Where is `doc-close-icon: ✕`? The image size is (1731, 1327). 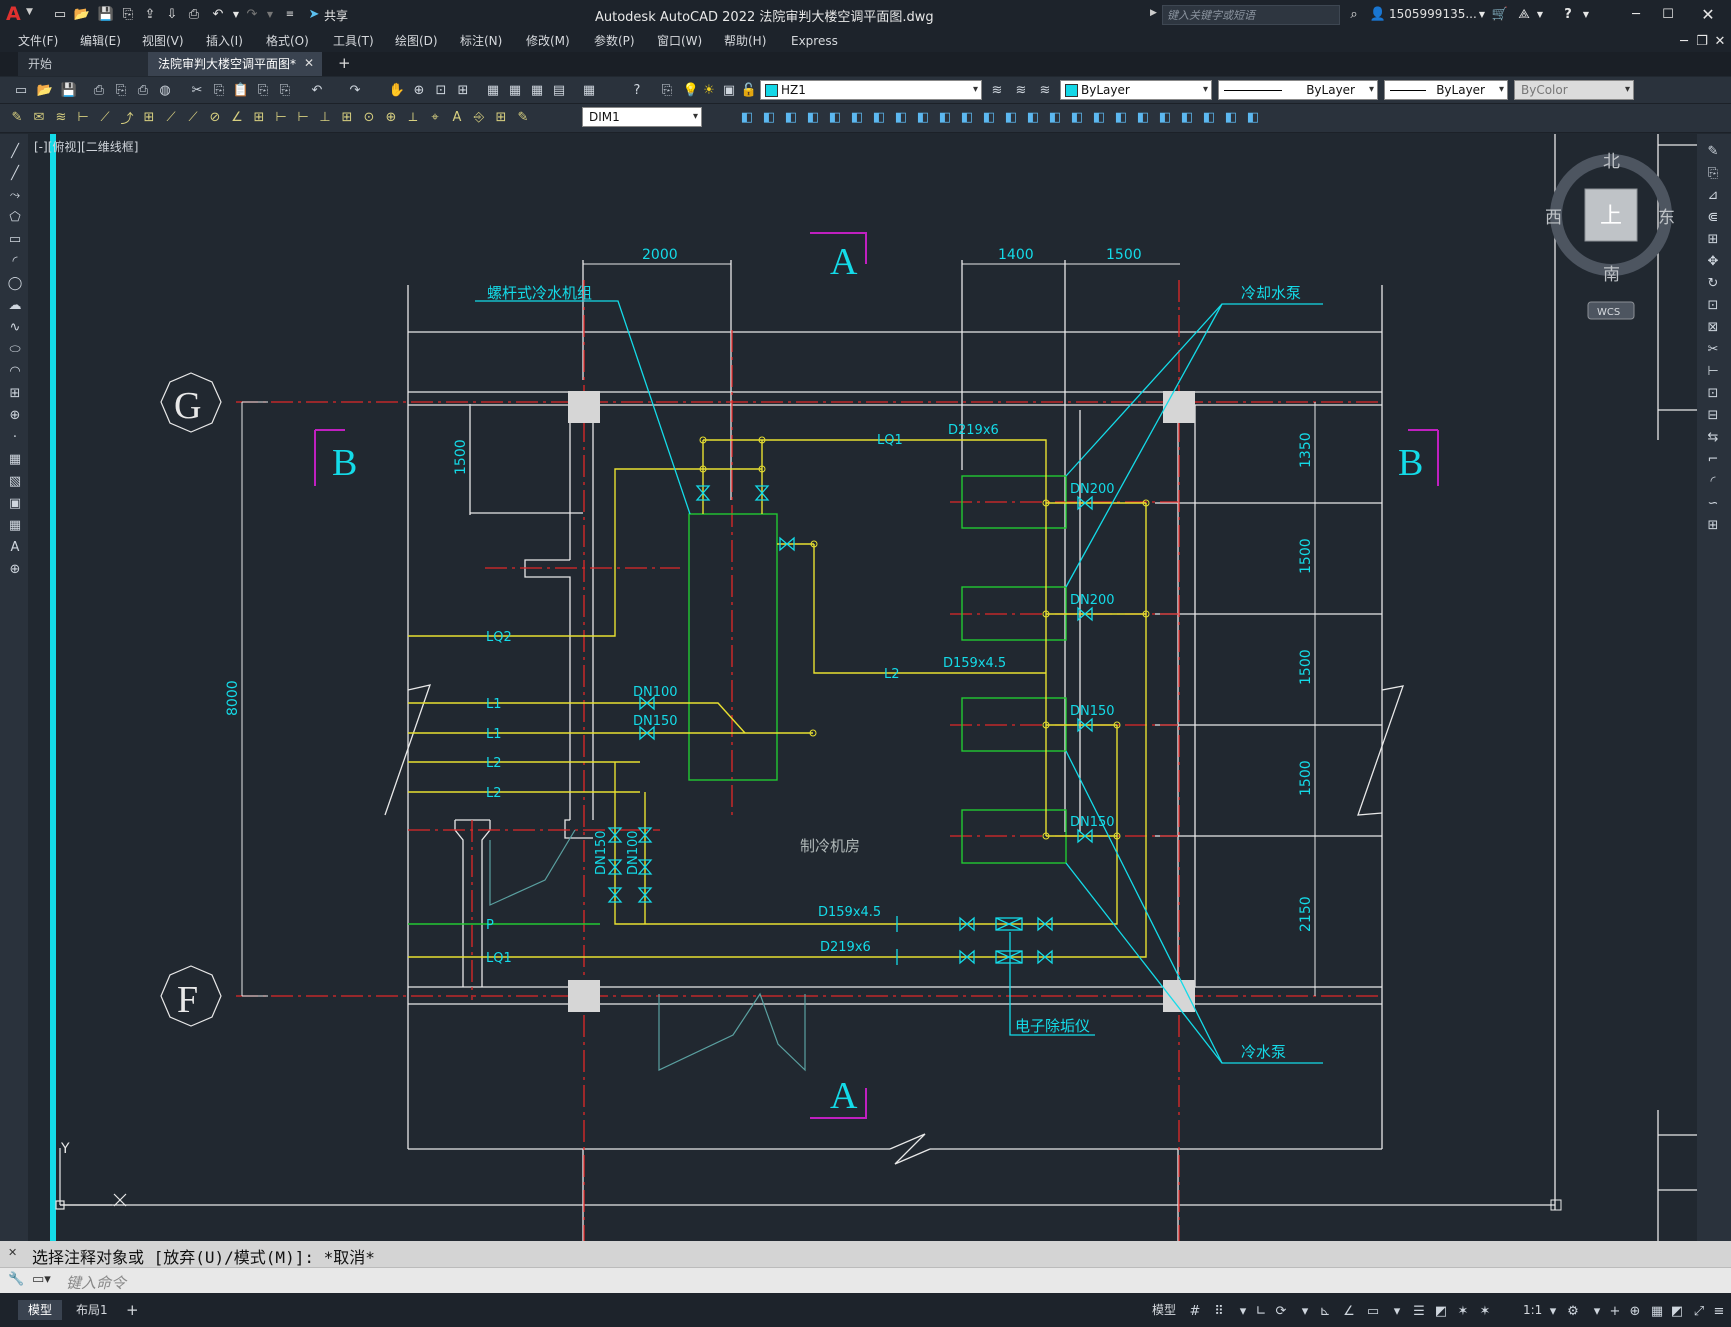 doc-close-icon: ✕ is located at coordinates (1720, 41).